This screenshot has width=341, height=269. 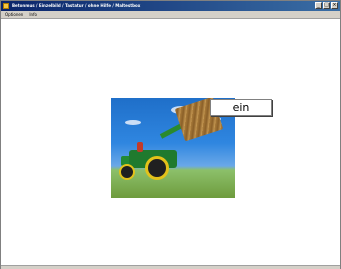 I want to click on word-label: ein, so click(x=241, y=107).